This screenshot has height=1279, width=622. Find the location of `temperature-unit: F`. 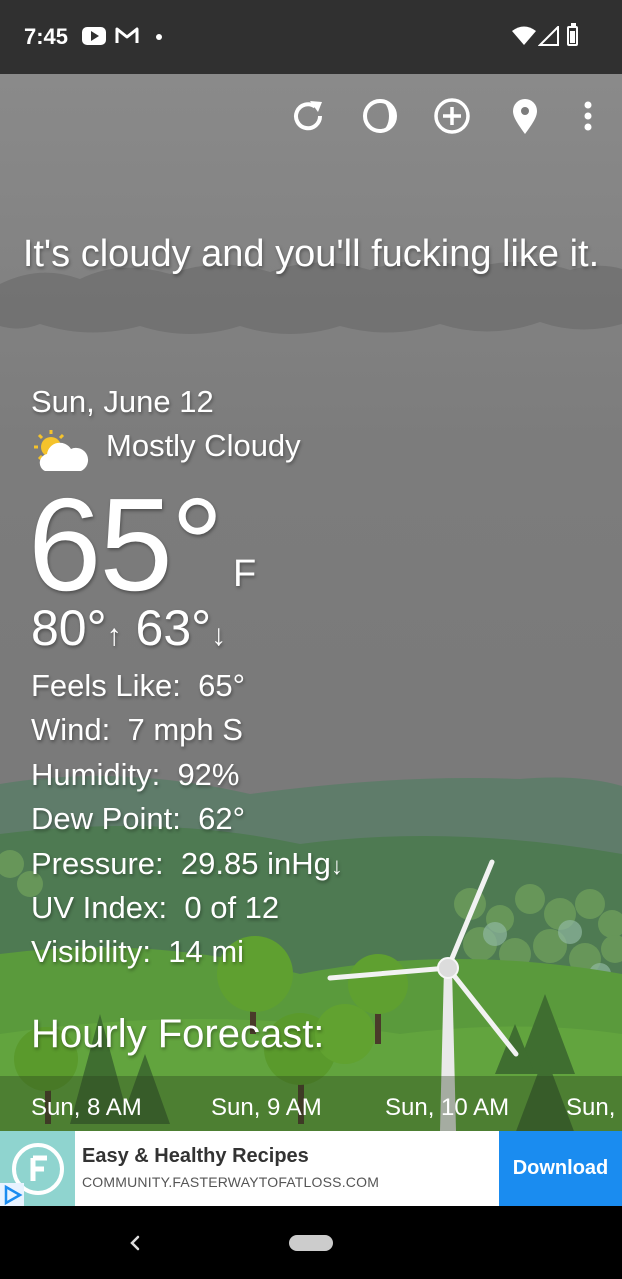

temperature-unit: F is located at coordinates (245, 574).